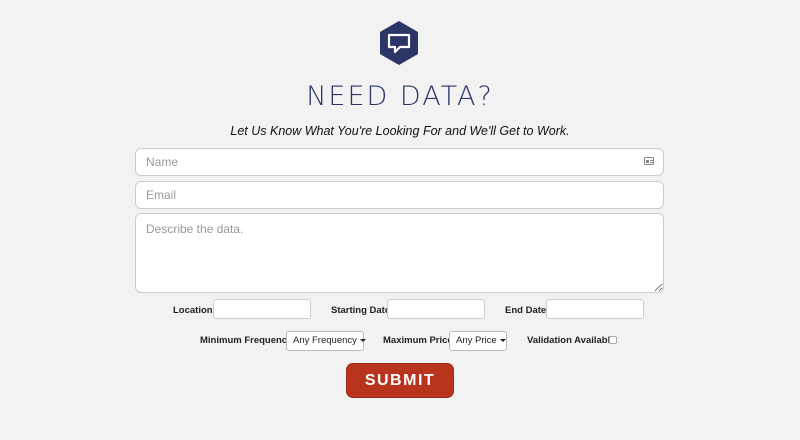  I want to click on minimum-frequency-dropdown: Any Frequency, so click(326, 341).